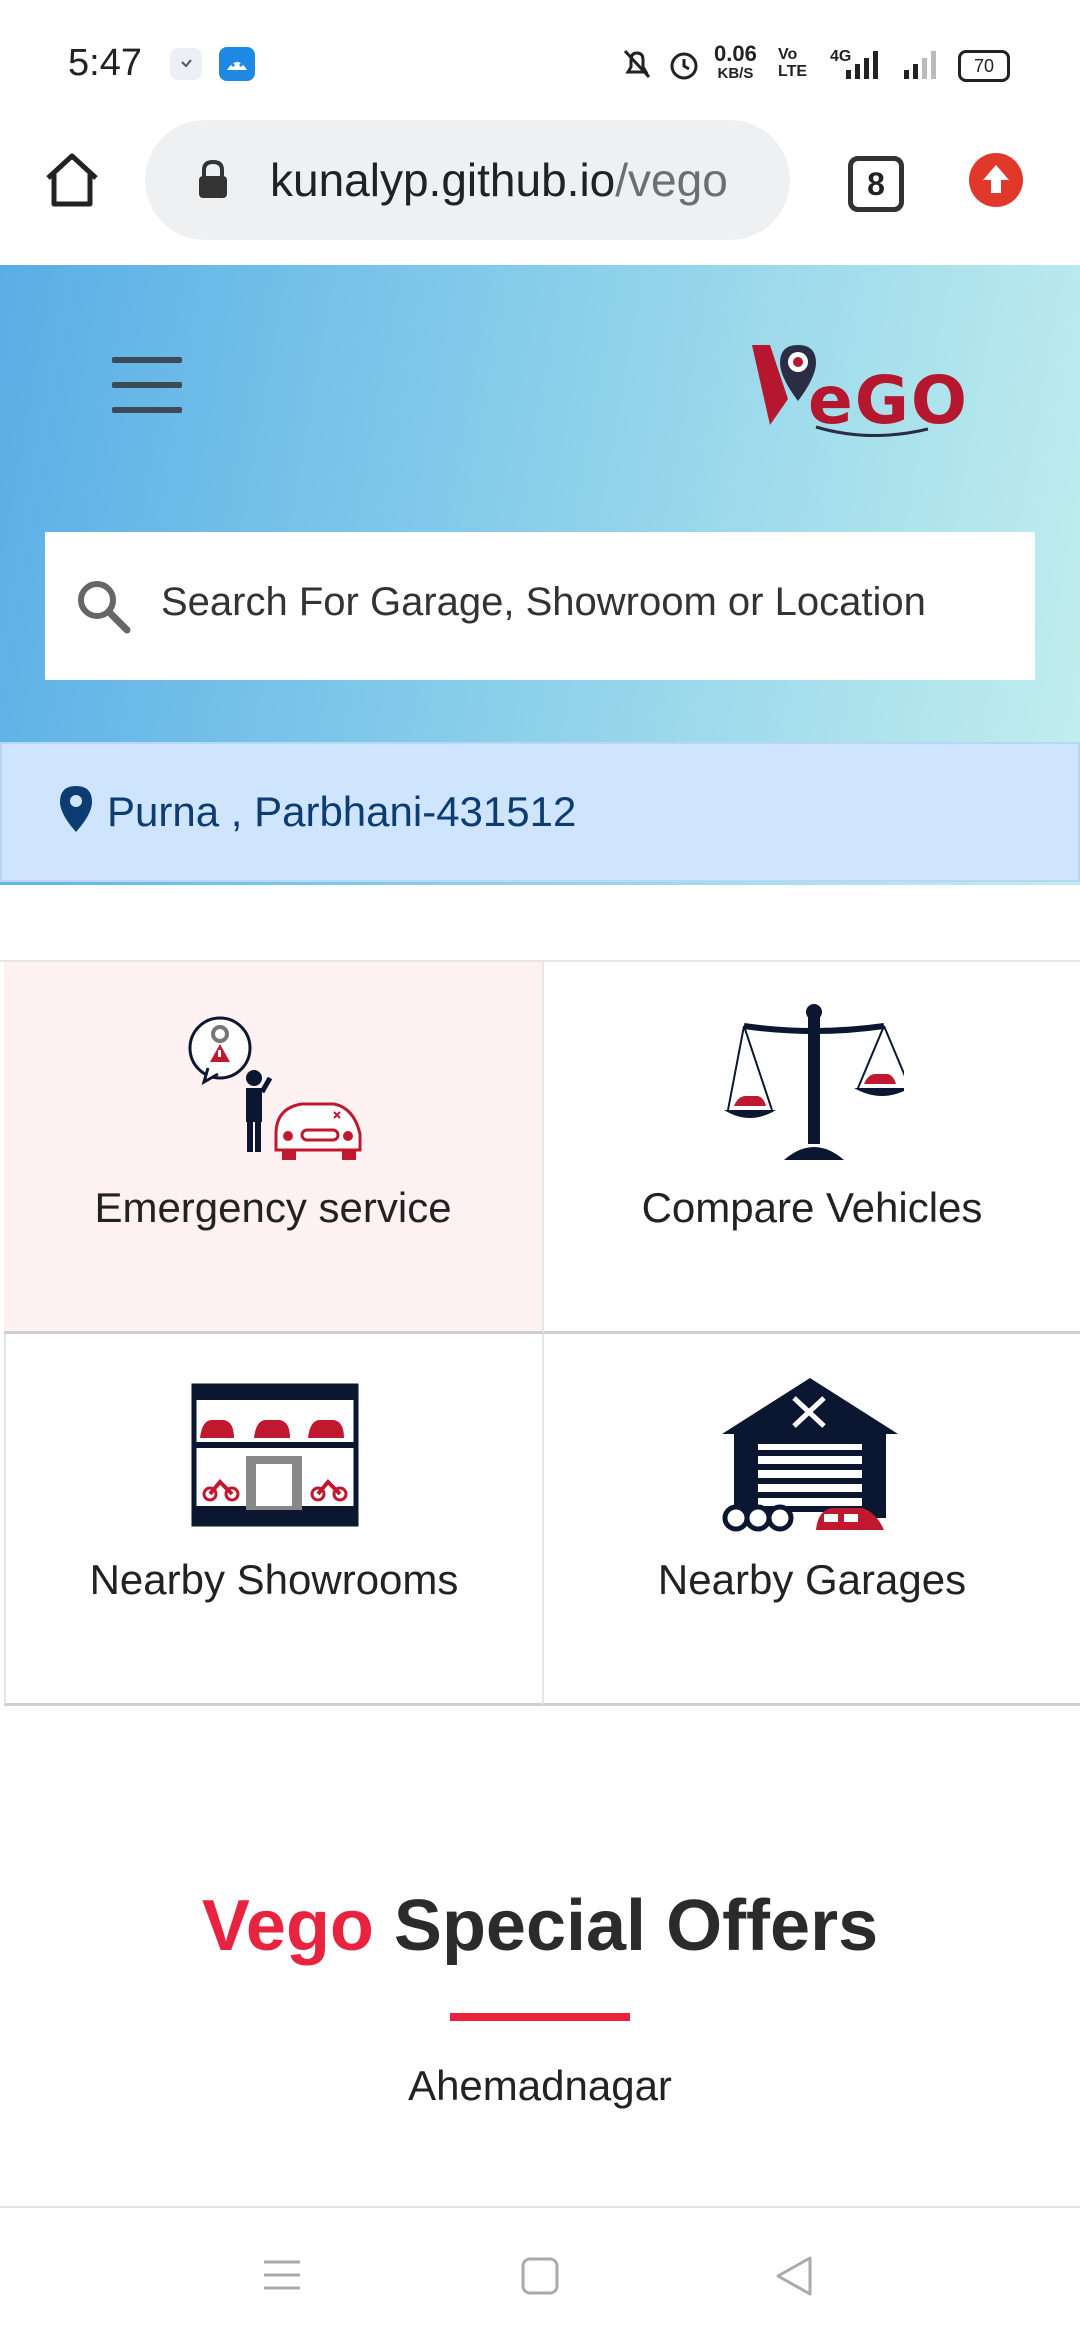 This screenshot has height=2340, width=1080. I want to click on showroom-icon, so click(275, 1455).